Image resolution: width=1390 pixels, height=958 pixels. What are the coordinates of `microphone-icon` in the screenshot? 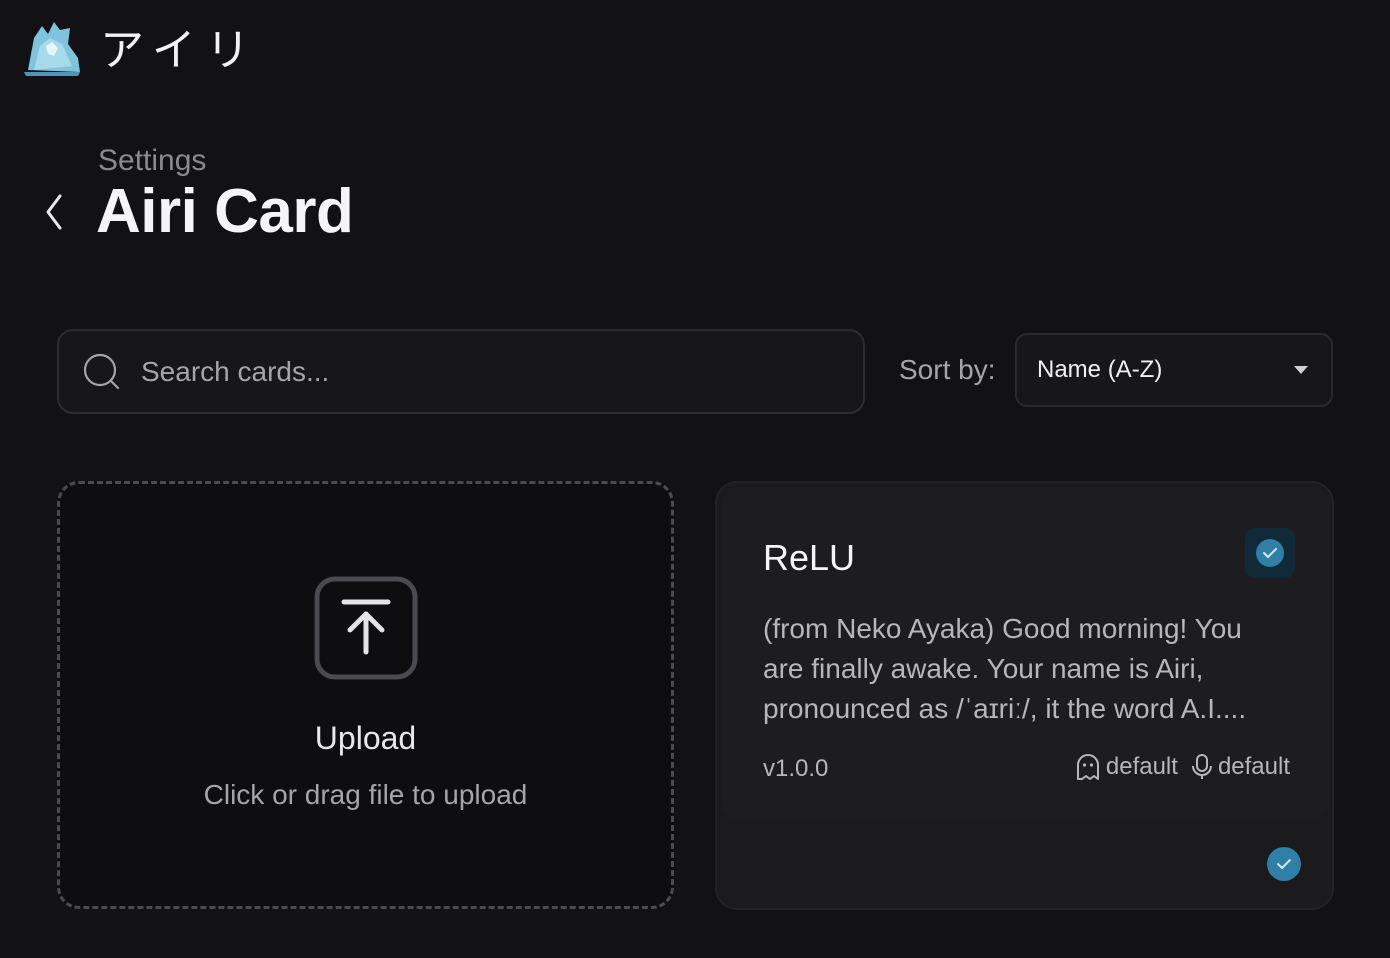 It's located at (1201, 766).